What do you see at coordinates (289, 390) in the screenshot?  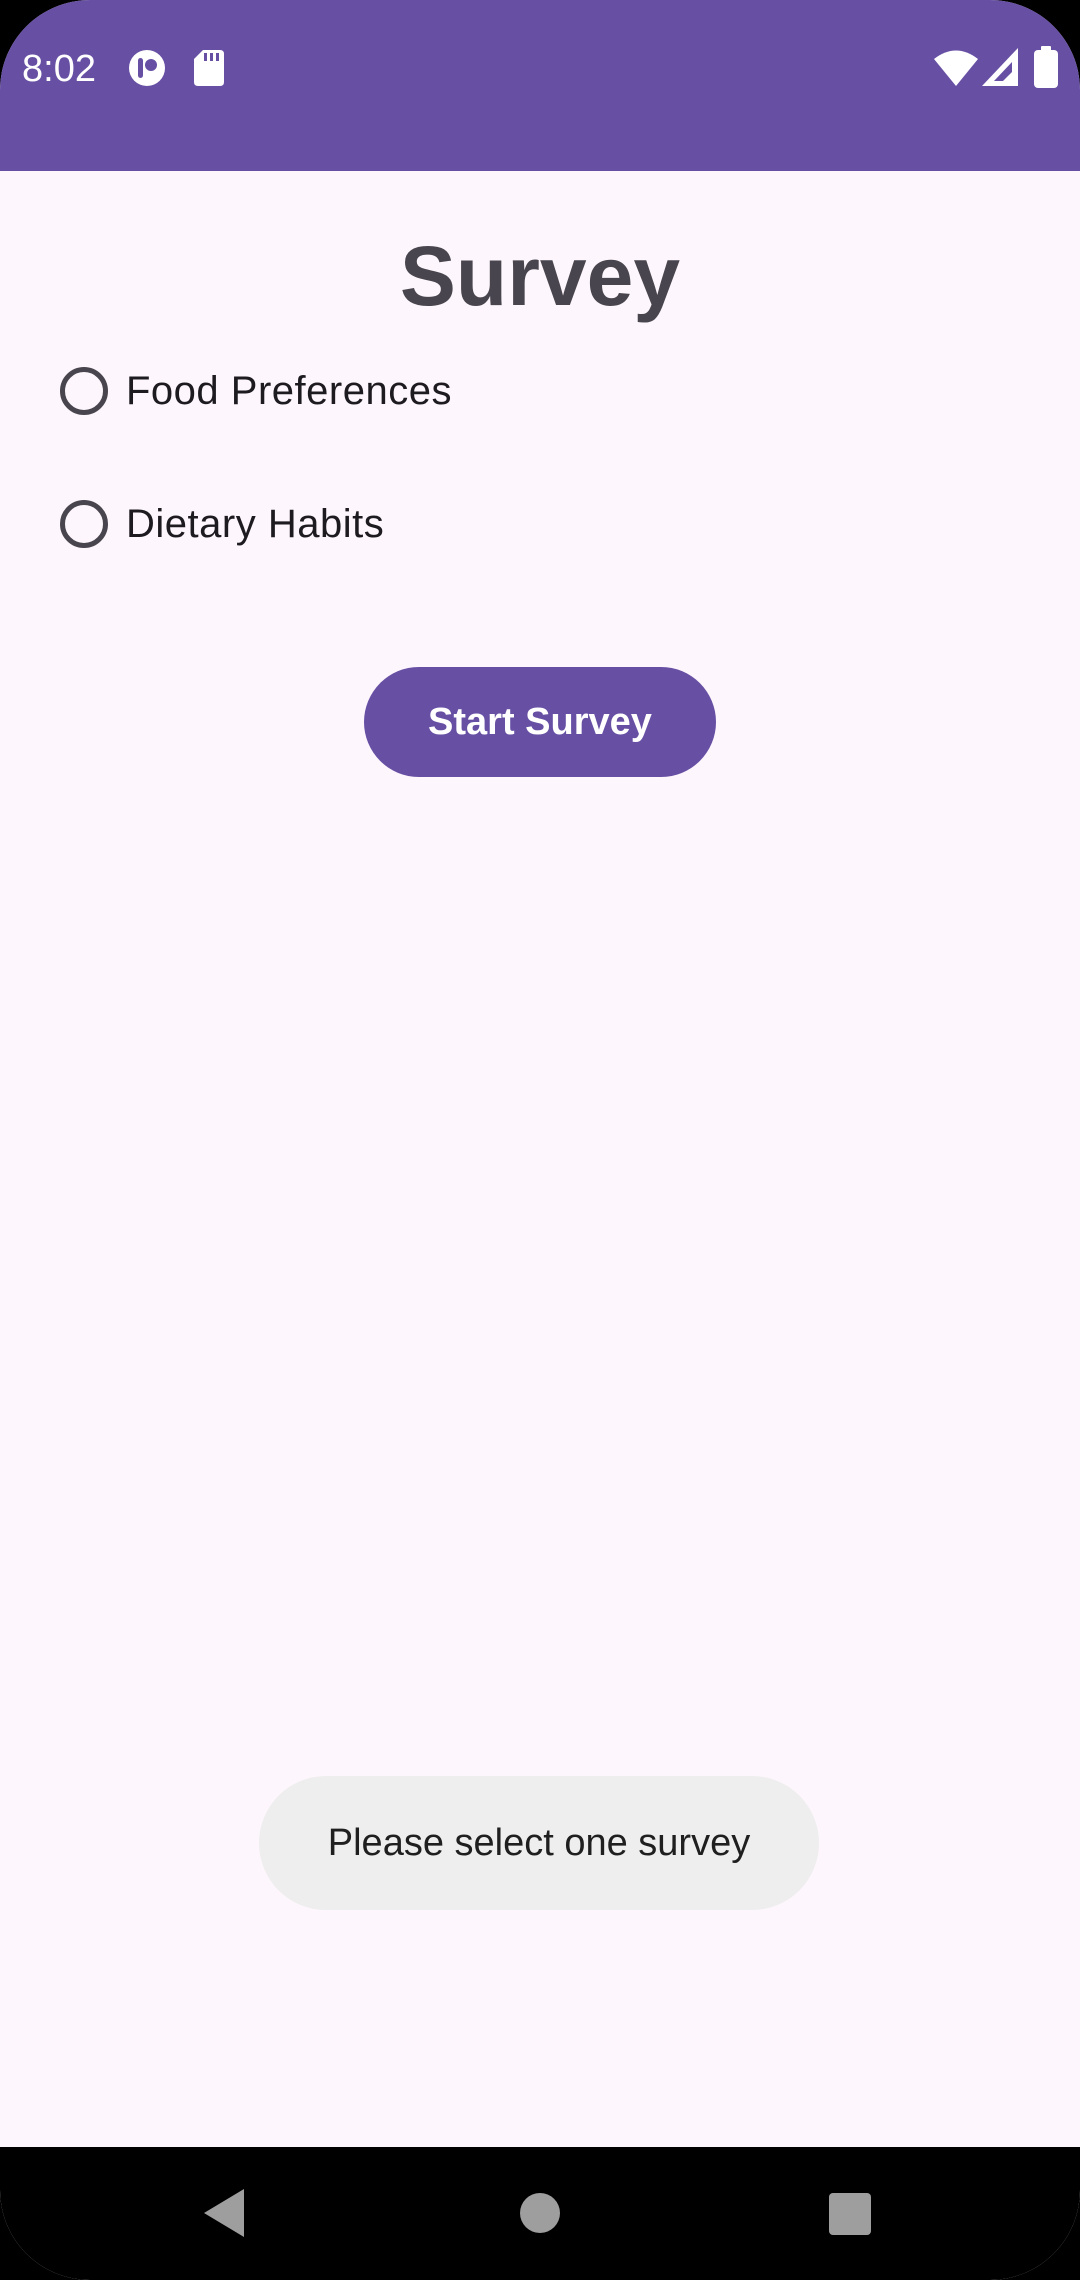 I see `radio-label: Food Preferences` at bounding box center [289, 390].